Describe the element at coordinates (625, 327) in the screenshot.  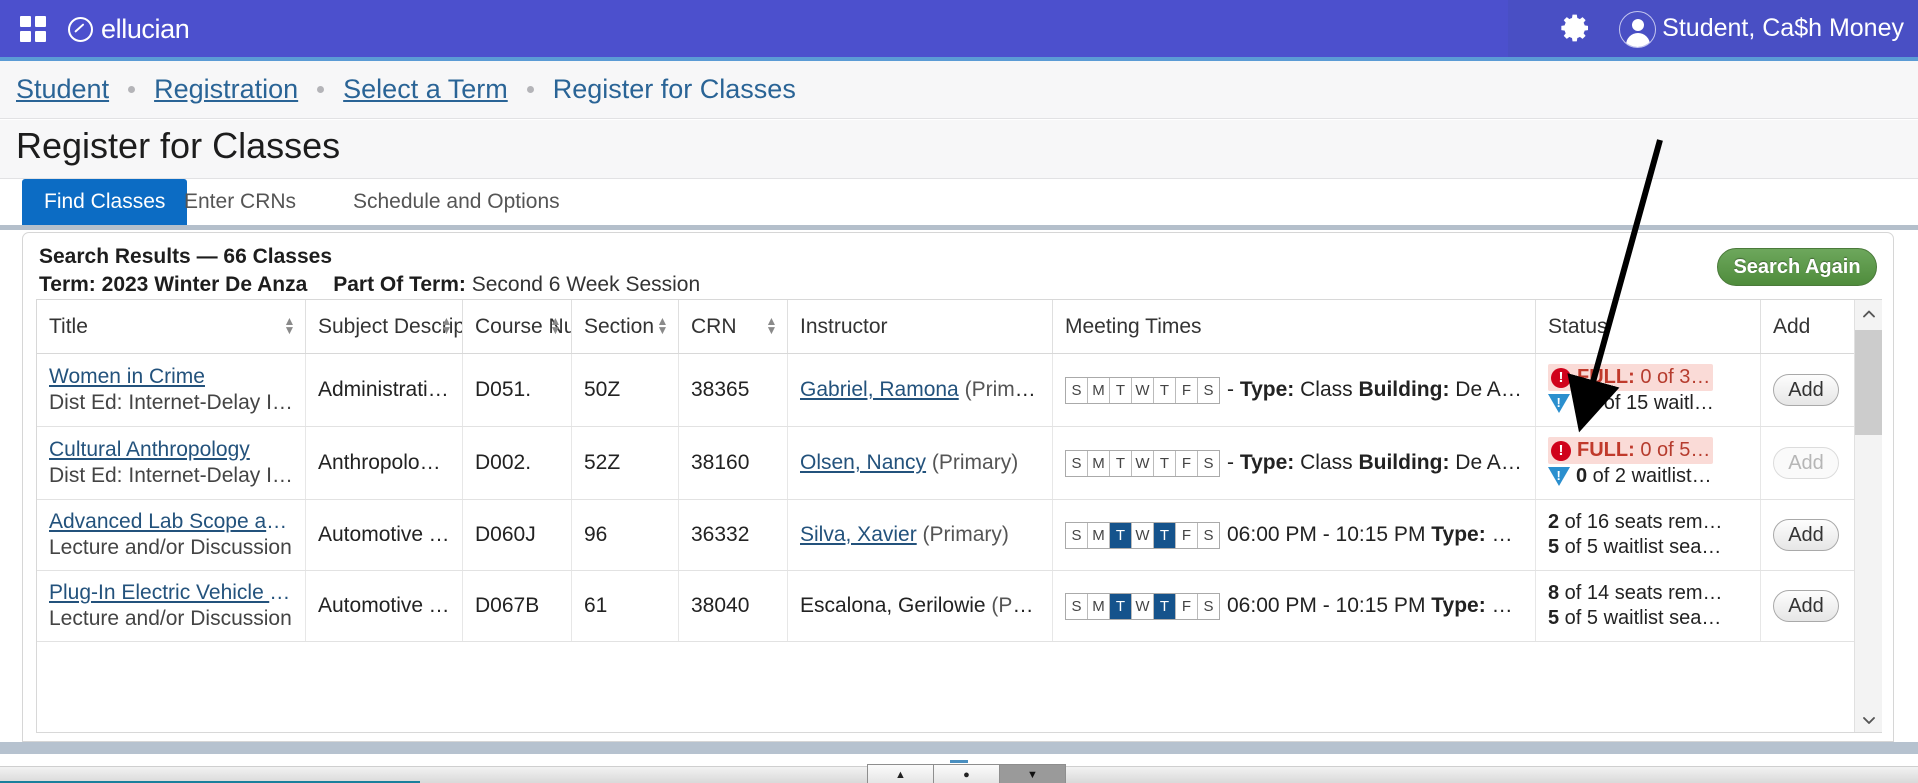
I see `column-header-section: Section ▲ ▼` at that location.